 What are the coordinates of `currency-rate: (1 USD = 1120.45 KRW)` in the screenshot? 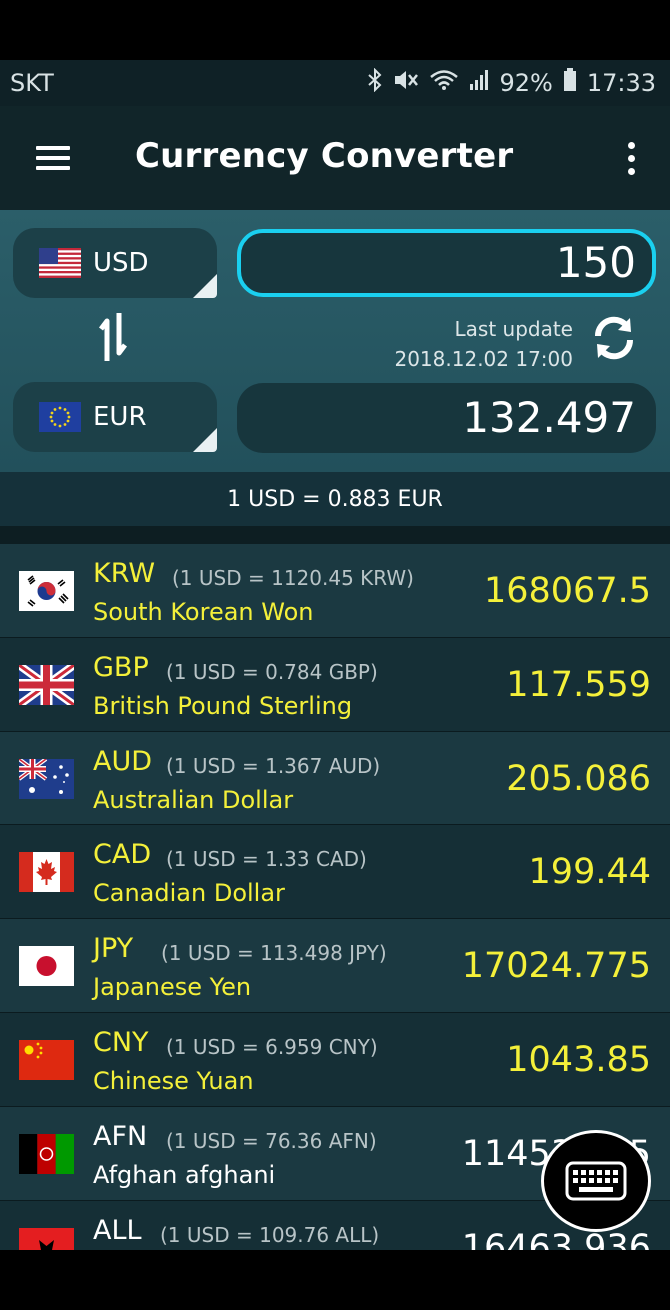 It's located at (293, 578).